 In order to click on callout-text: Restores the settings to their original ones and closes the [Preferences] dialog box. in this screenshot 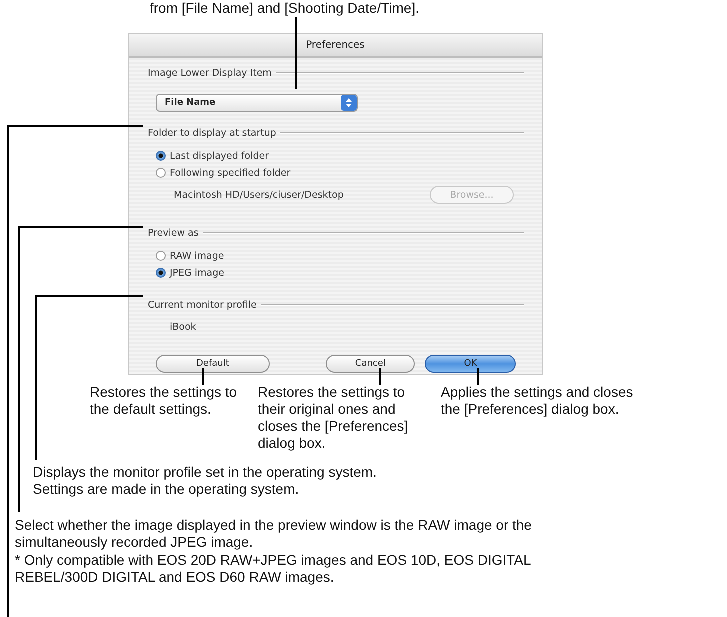, I will do `click(334, 418)`.